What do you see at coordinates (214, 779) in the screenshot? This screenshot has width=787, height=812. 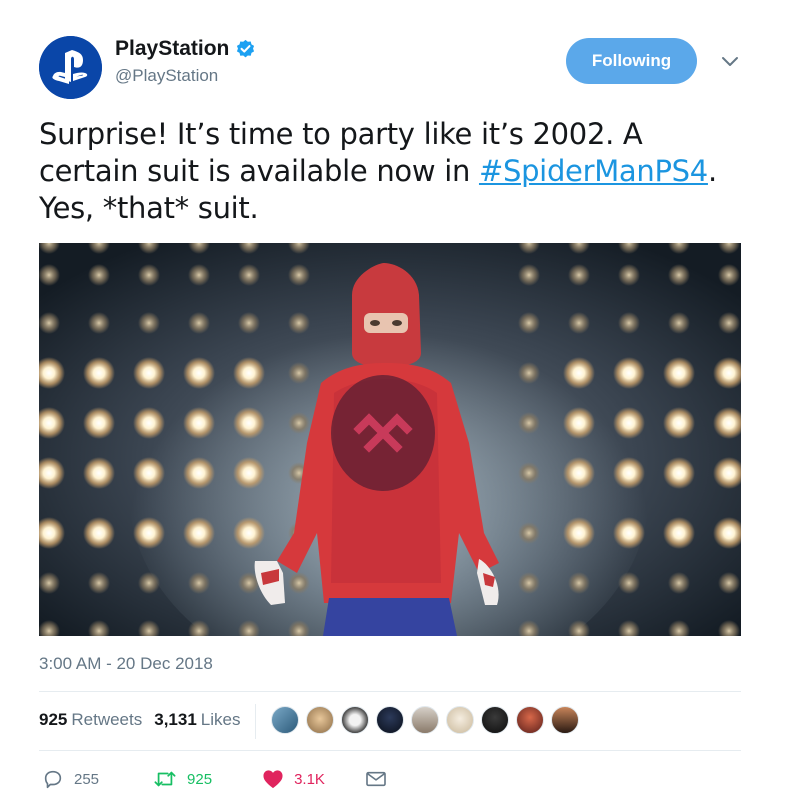 I see `tweet-actions: 255 925 3.1K` at bounding box center [214, 779].